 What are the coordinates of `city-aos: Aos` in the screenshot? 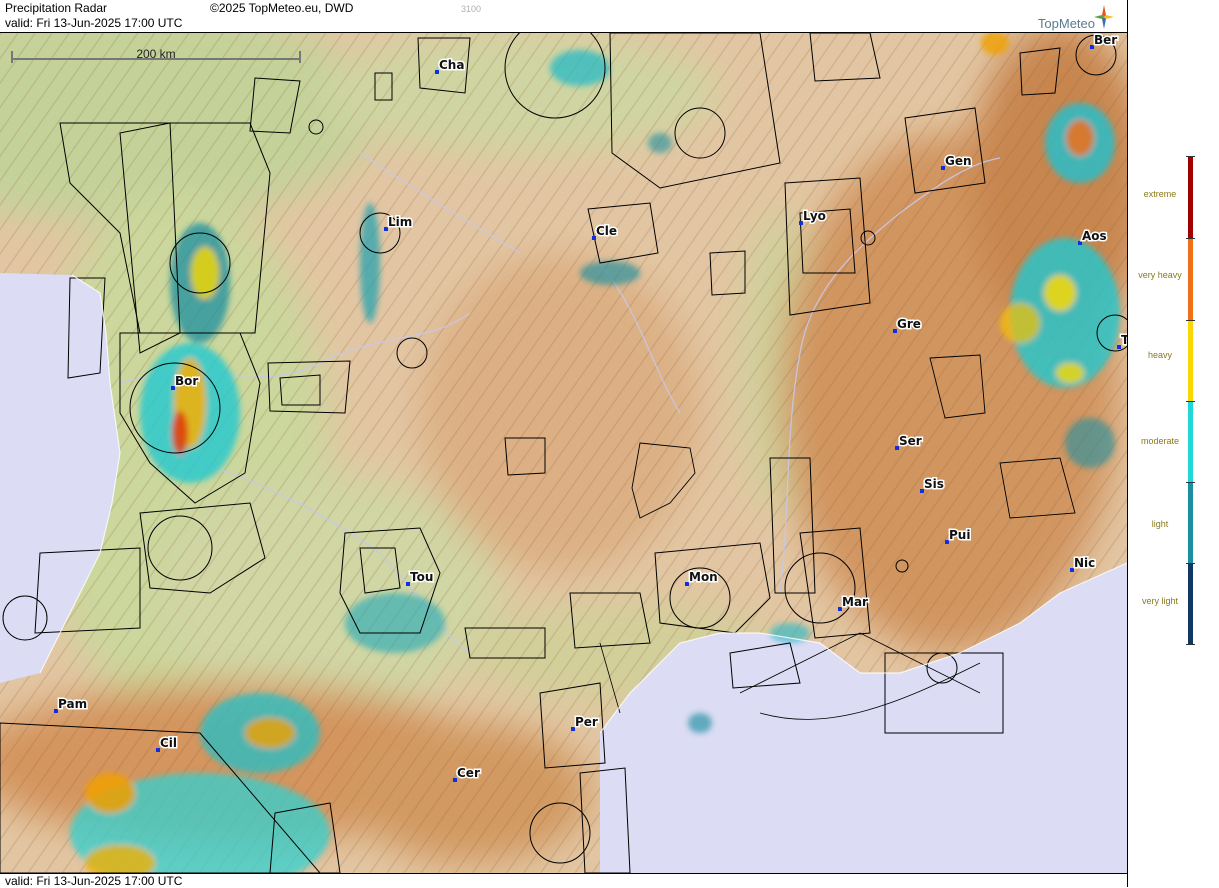 It's located at (1093, 236).